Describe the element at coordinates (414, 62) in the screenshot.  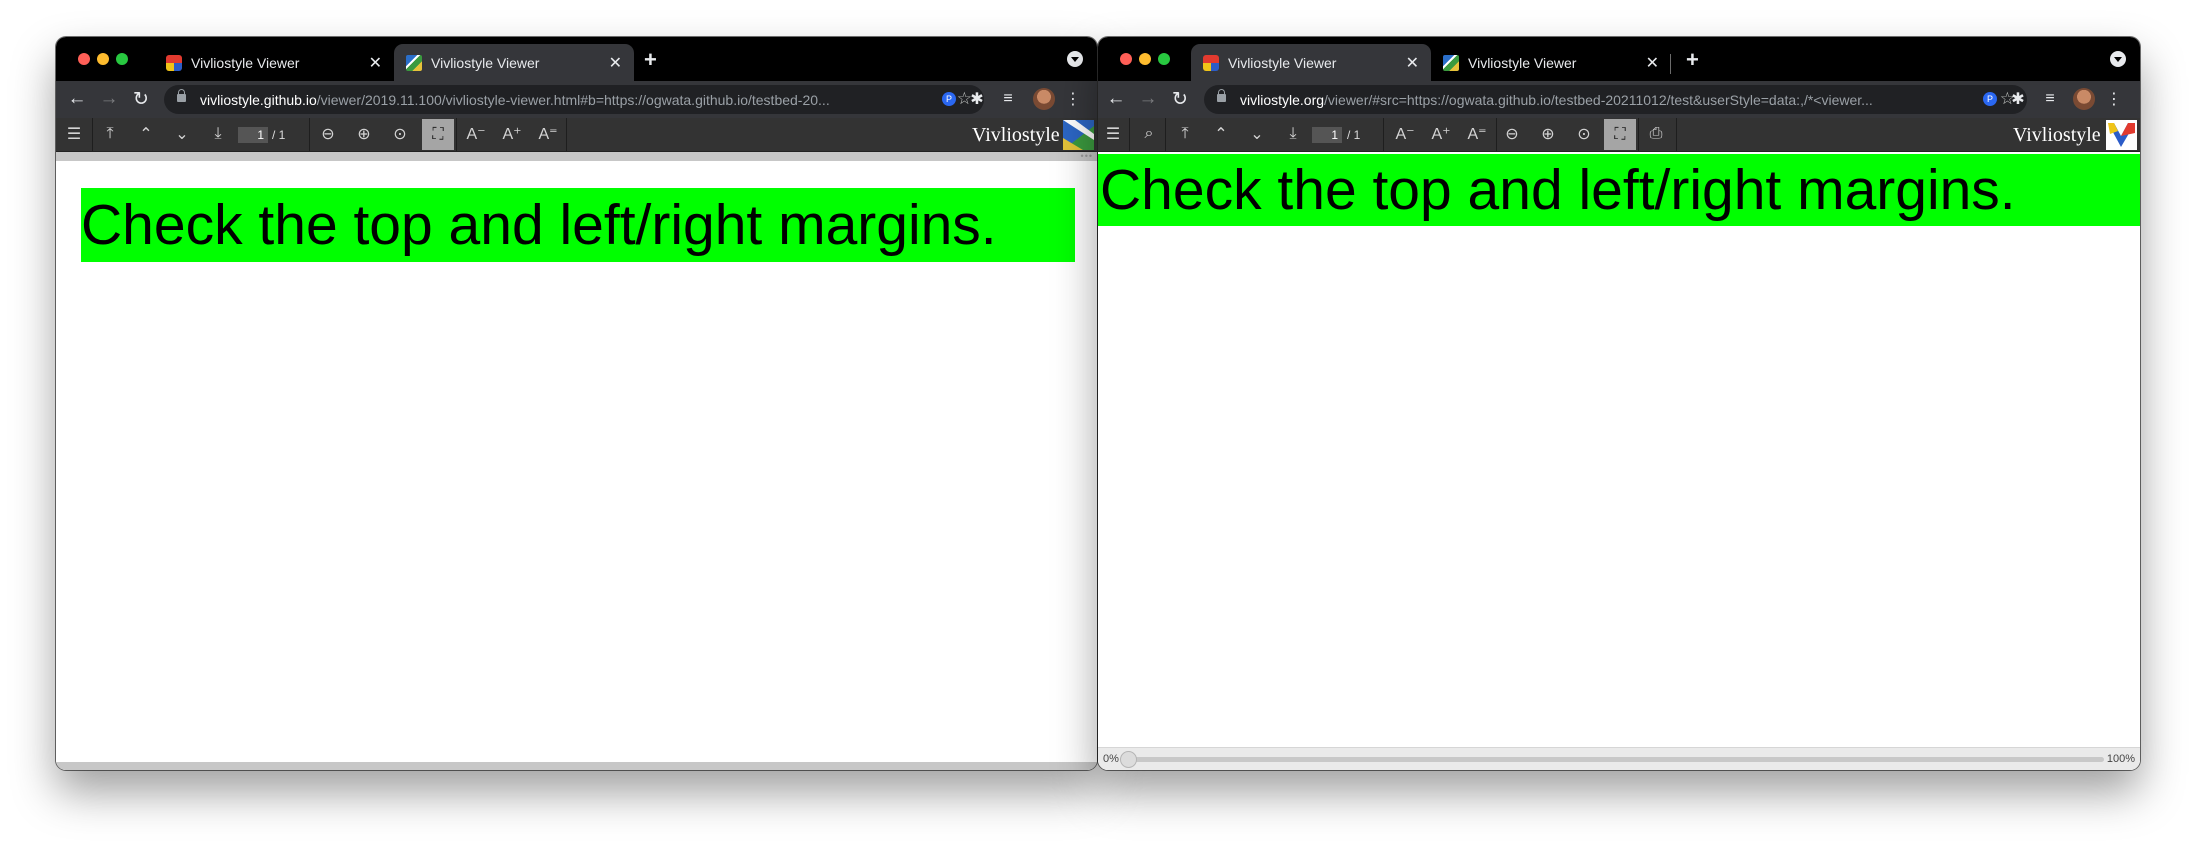
I see `map-favicon-icon` at that location.